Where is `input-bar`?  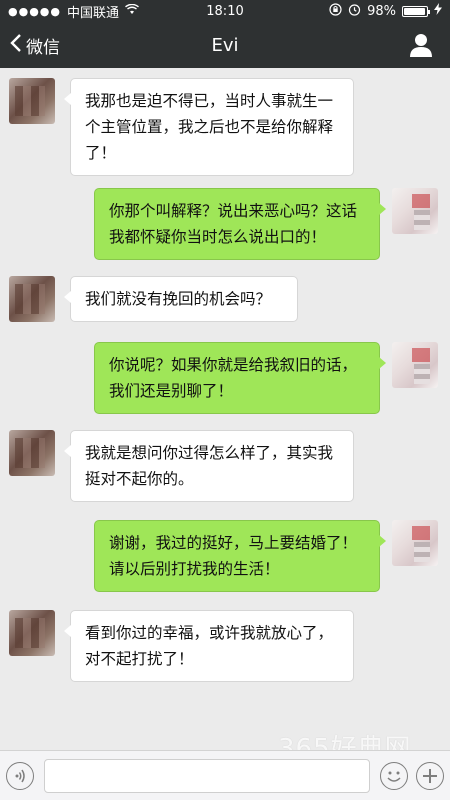
input-bar is located at coordinates (225, 775).